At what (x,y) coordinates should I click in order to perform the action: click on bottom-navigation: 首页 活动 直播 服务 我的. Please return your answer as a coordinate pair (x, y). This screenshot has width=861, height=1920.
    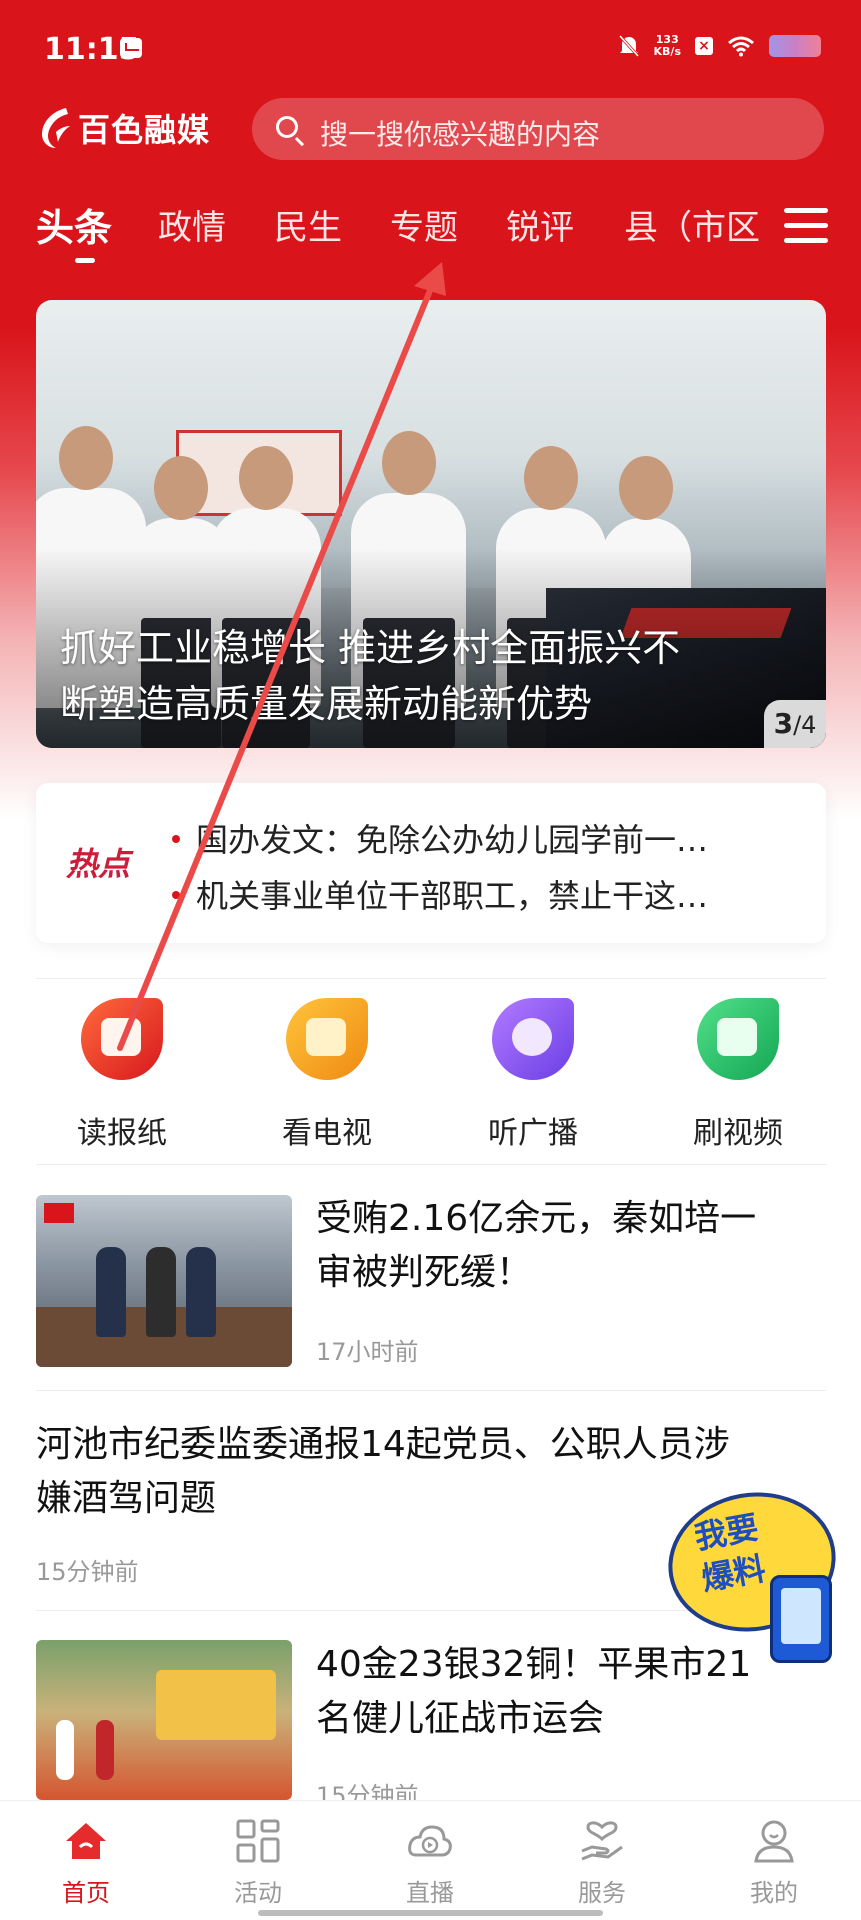
    Looking at the image, I should click on (430, 1860).